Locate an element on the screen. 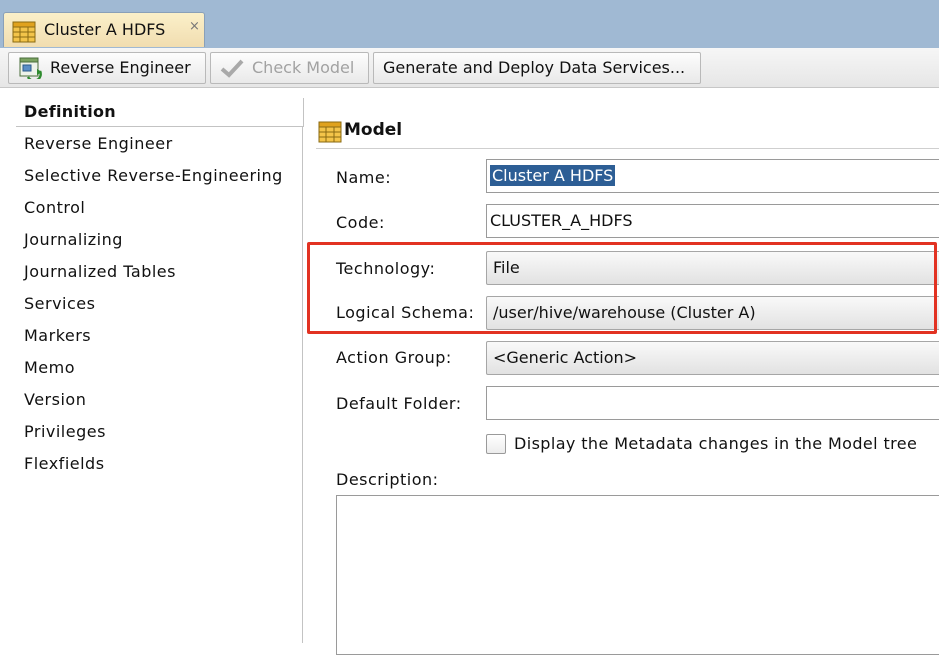 This screenshot has height=655, width=939. sidebar-item-reverse-engineer: Reverse Engineer is located at coordinates (98, 143).